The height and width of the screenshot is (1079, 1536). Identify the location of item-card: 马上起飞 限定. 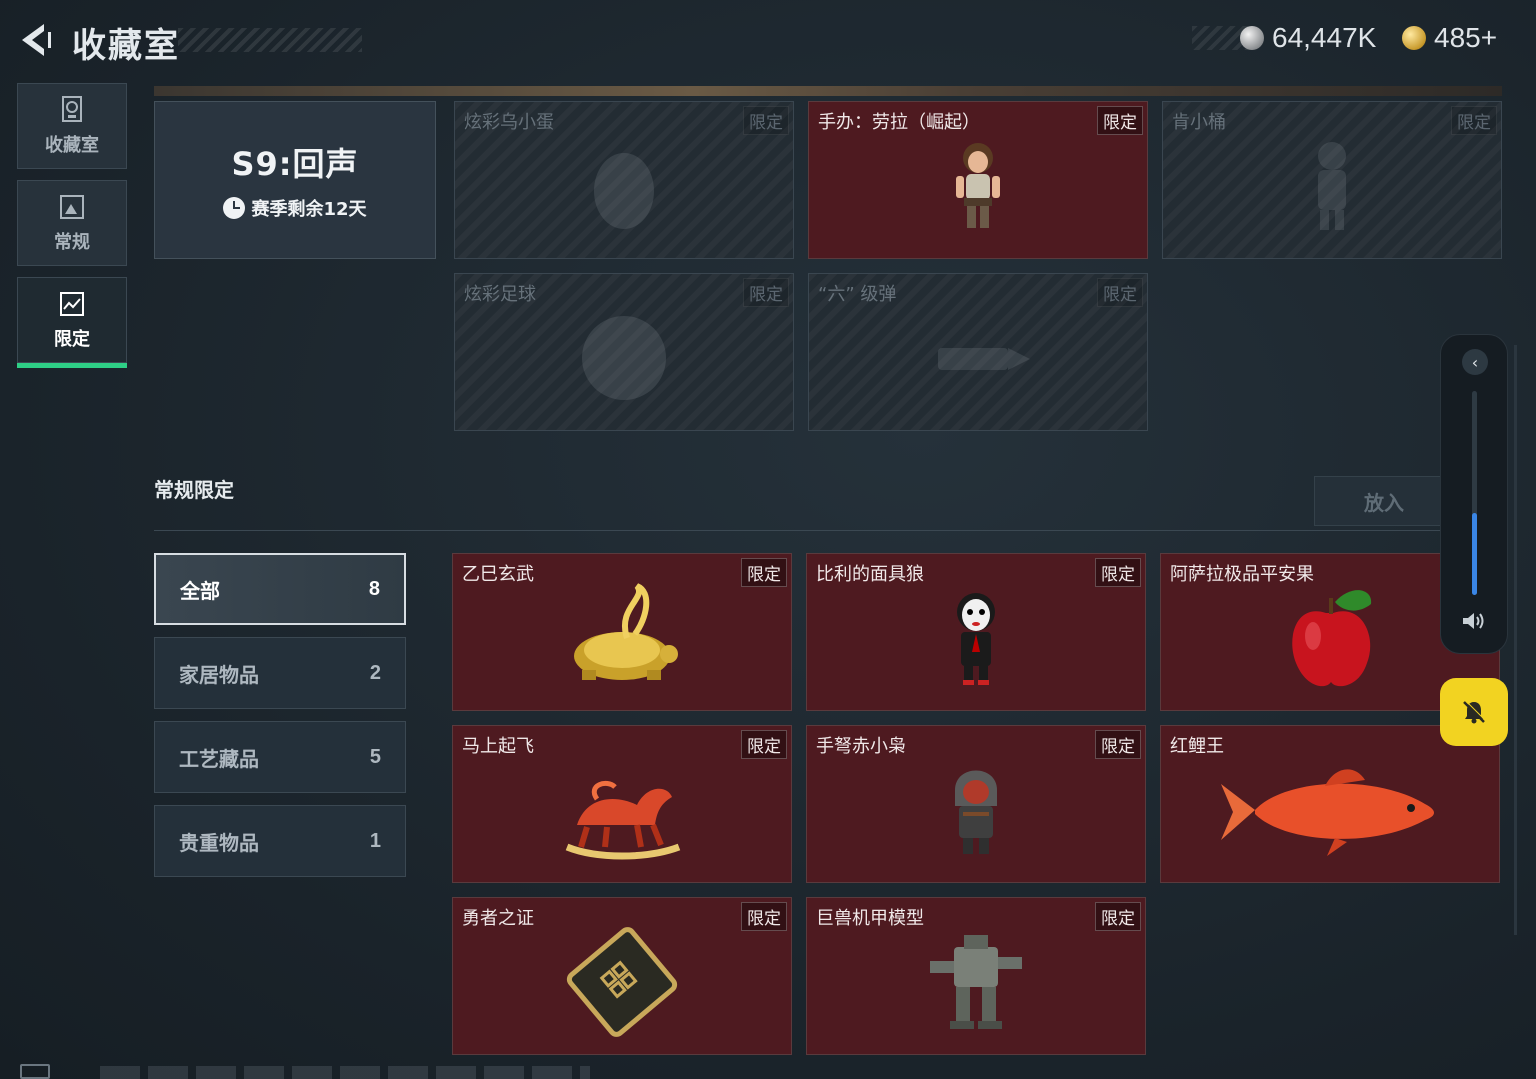
(622, 804).